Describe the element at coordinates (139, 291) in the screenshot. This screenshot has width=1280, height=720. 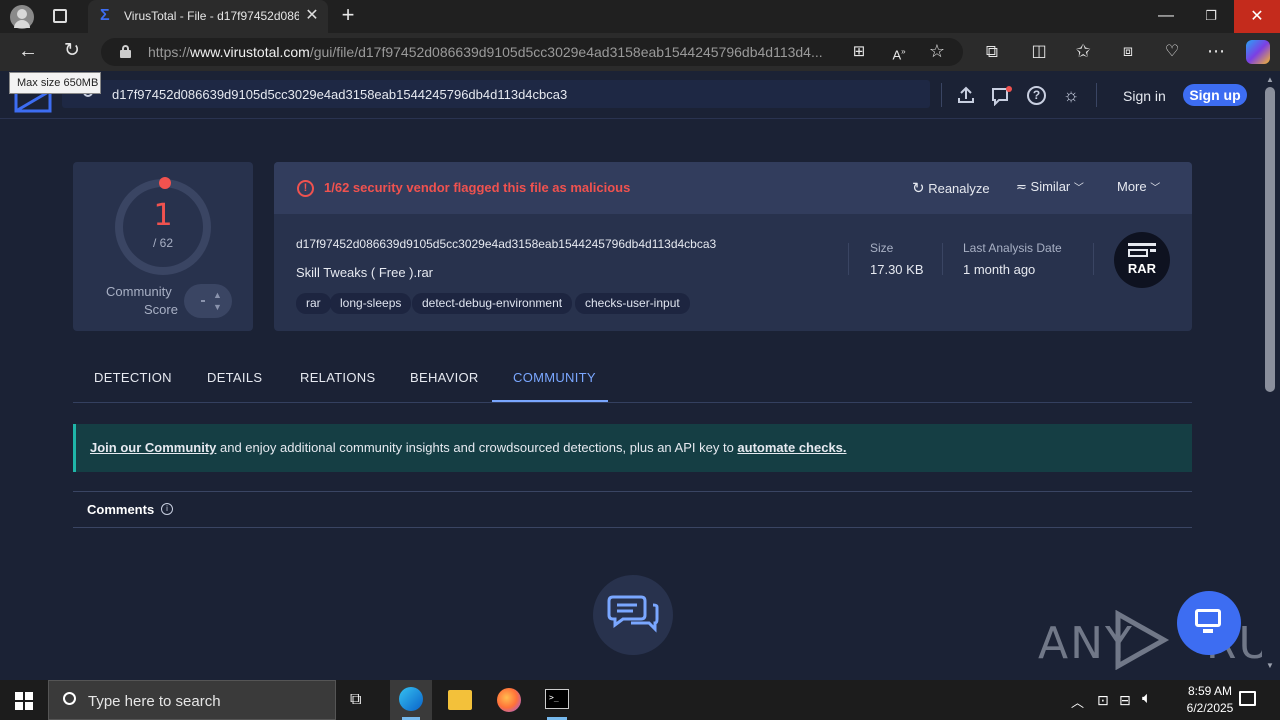
I see `community-score-label-1: Community` at that location.